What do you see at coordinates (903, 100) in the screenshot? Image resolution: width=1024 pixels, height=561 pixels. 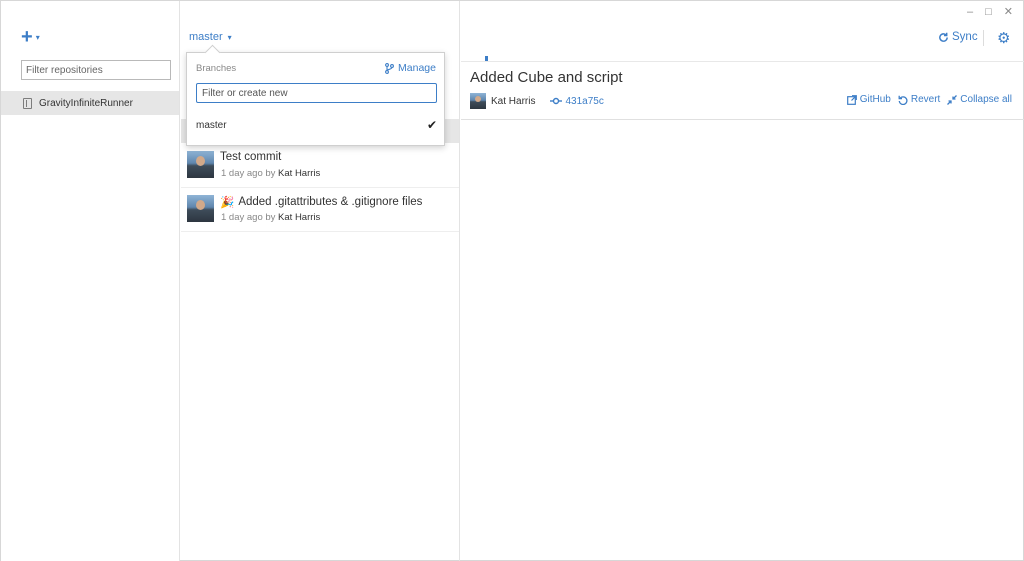 I see `undo-icon` at bounding box center [903, 100].